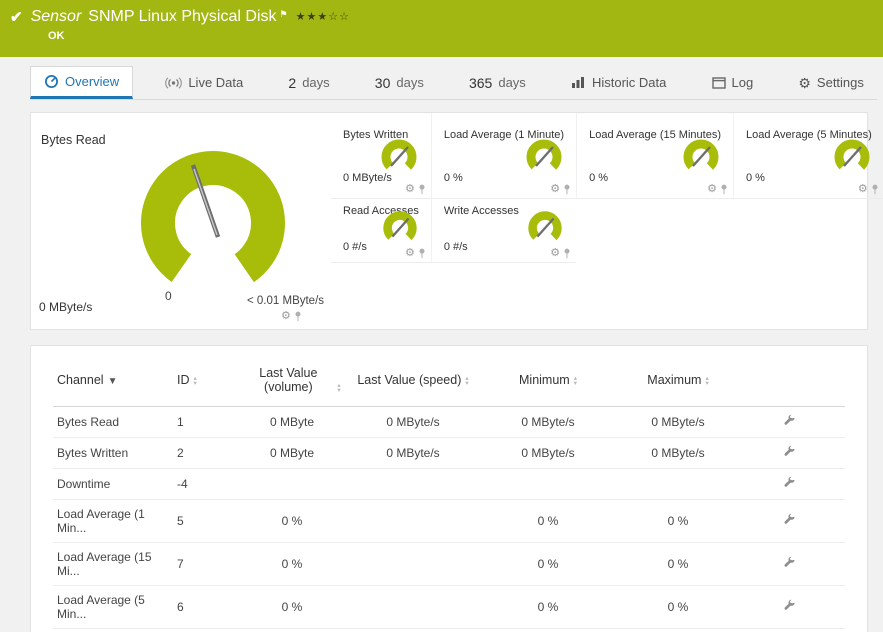 This screenshot has height=632, width=883. What do you see at coordinates (92, 81) in the screenshot?
I see `tab-overview-label: Overview` at bounding box center [92, 81].